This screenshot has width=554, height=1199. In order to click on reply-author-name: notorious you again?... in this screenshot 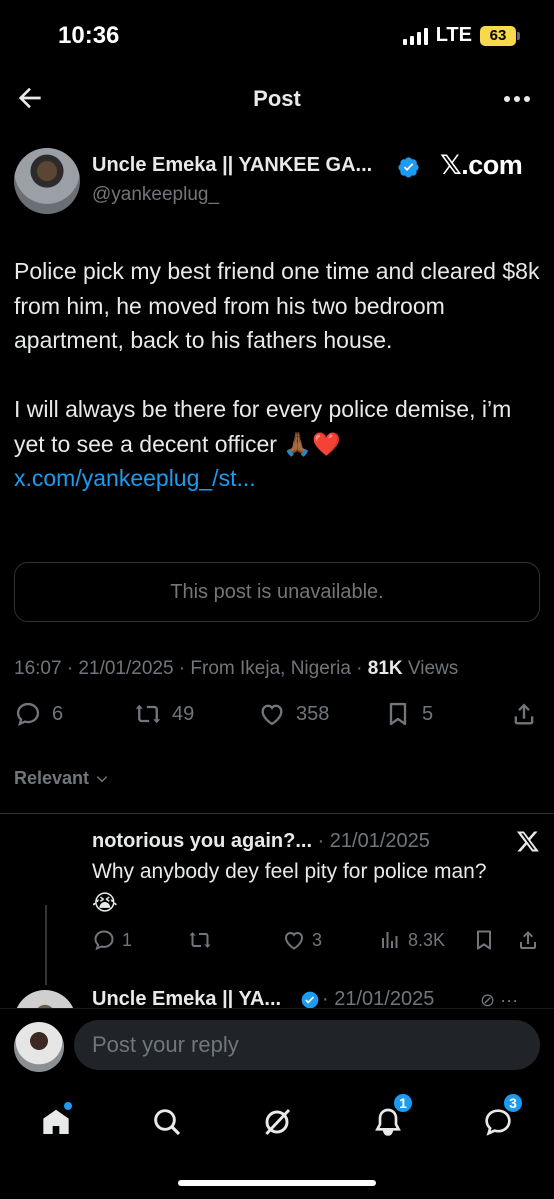, I will do `click(202, 841)`.